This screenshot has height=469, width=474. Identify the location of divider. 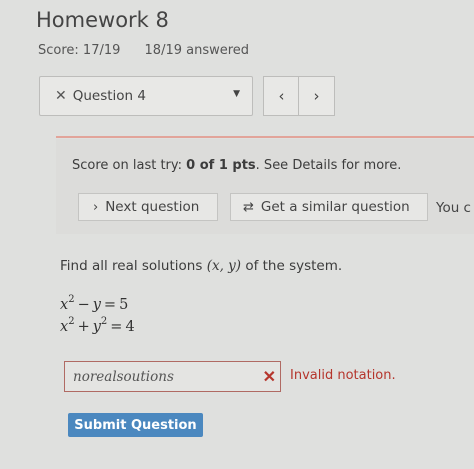
(265, 137).